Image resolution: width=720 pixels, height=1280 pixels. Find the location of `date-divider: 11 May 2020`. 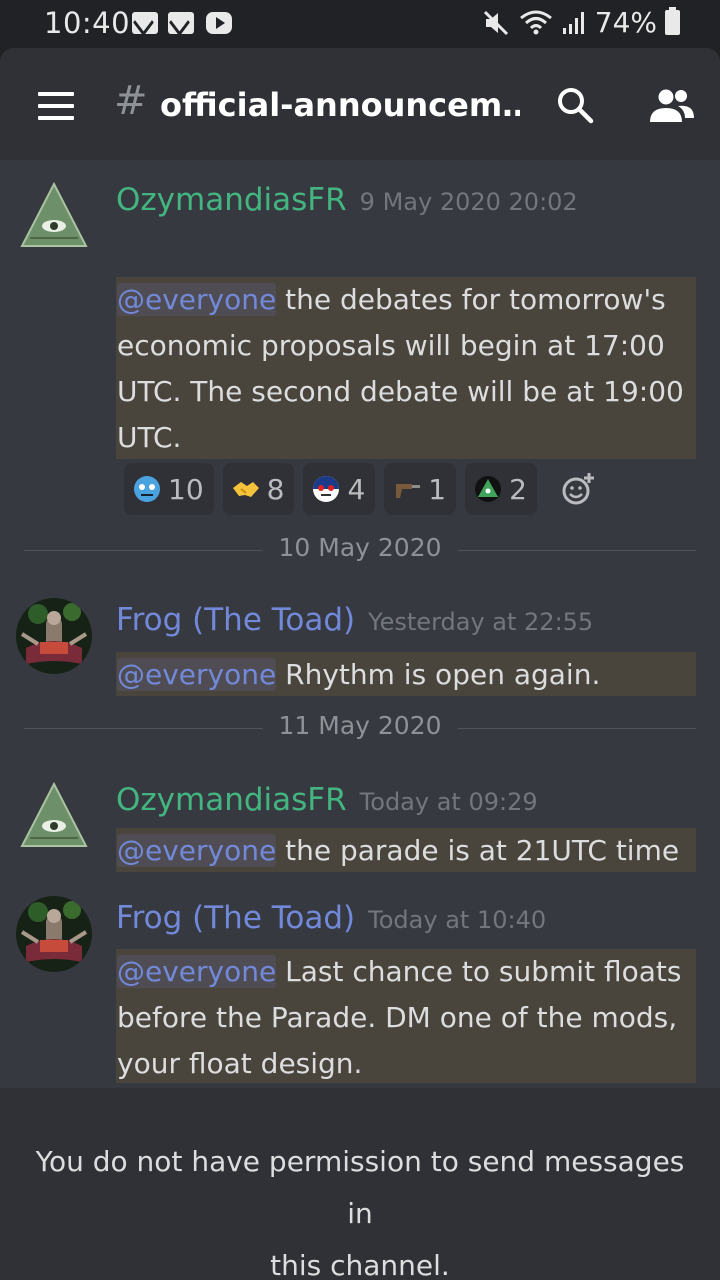

date-divider: 11 May 2020 is located at coordinates (360, 728).